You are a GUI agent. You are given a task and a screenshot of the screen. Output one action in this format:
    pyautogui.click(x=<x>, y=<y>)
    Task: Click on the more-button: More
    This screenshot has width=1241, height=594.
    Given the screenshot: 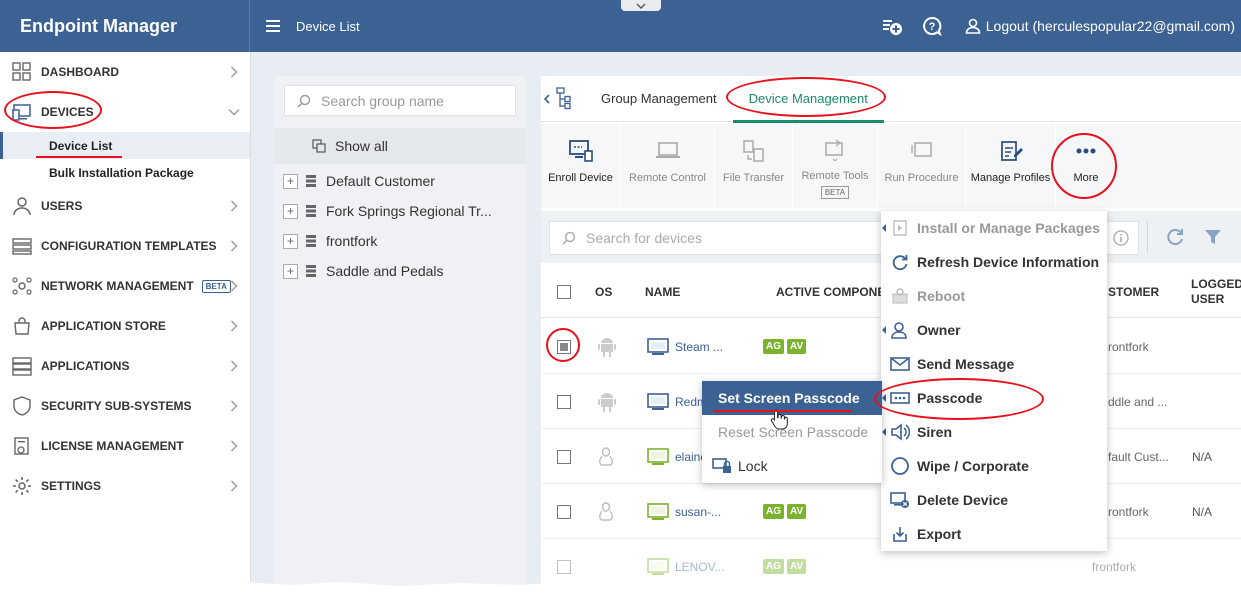 What is the action you would take?
    pyautogui.click(x=1086, y=166)
    